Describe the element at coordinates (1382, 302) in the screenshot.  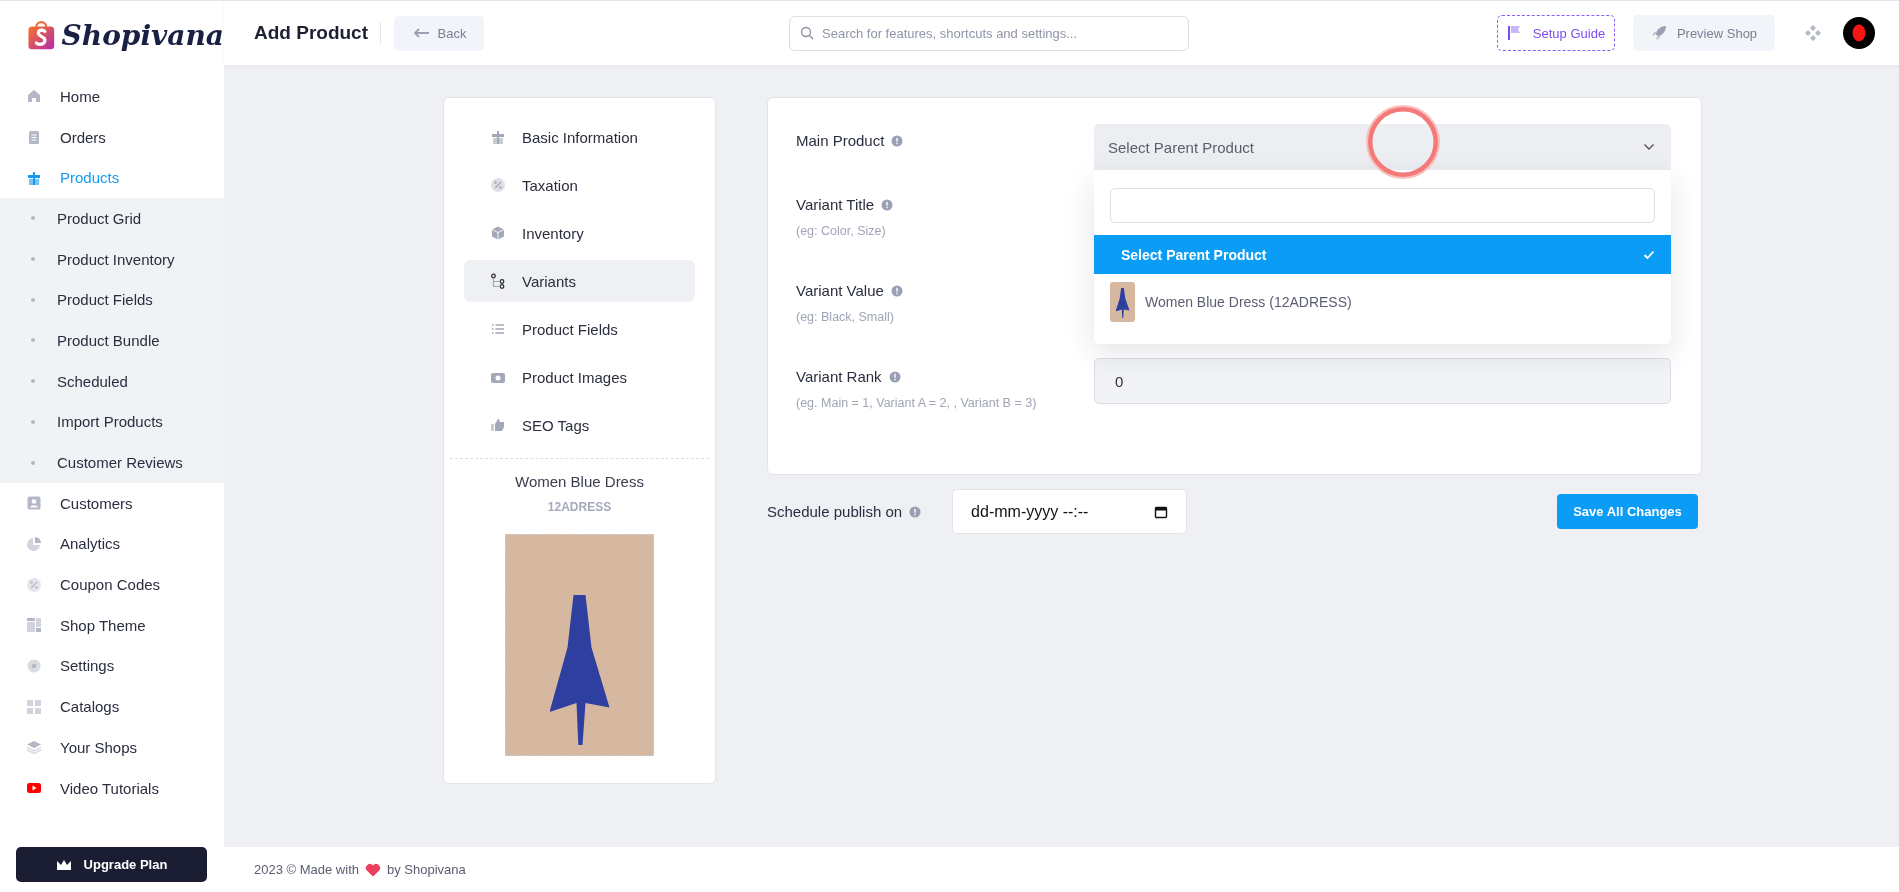
I see `dropdown-option: Women Blue Dress (12ADRESS)` at that location.